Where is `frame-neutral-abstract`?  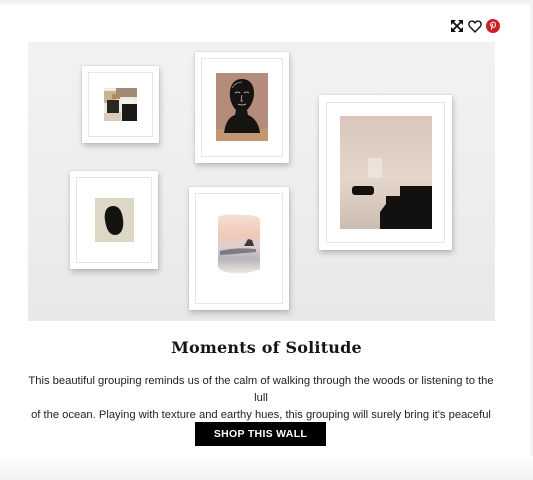 frame-neutral-abstract is located at coordinates (385, 172).